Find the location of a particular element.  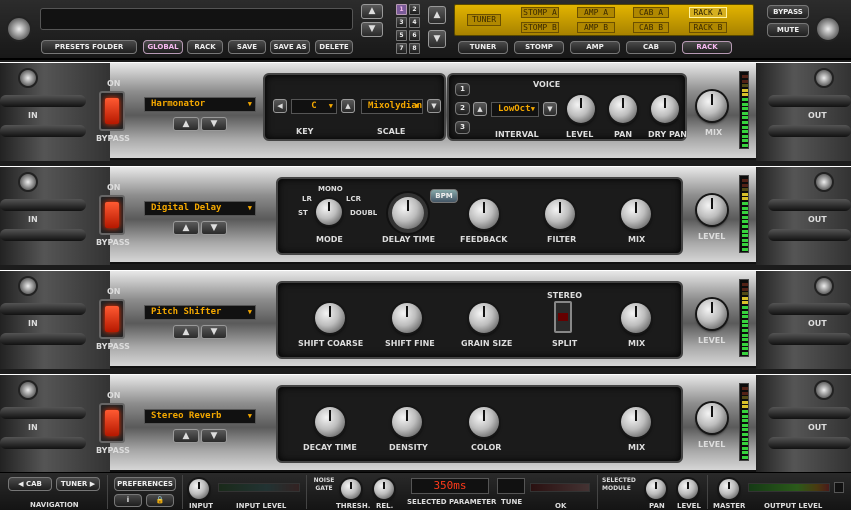

bank-1: 1 is located at coordinates (401, 9).